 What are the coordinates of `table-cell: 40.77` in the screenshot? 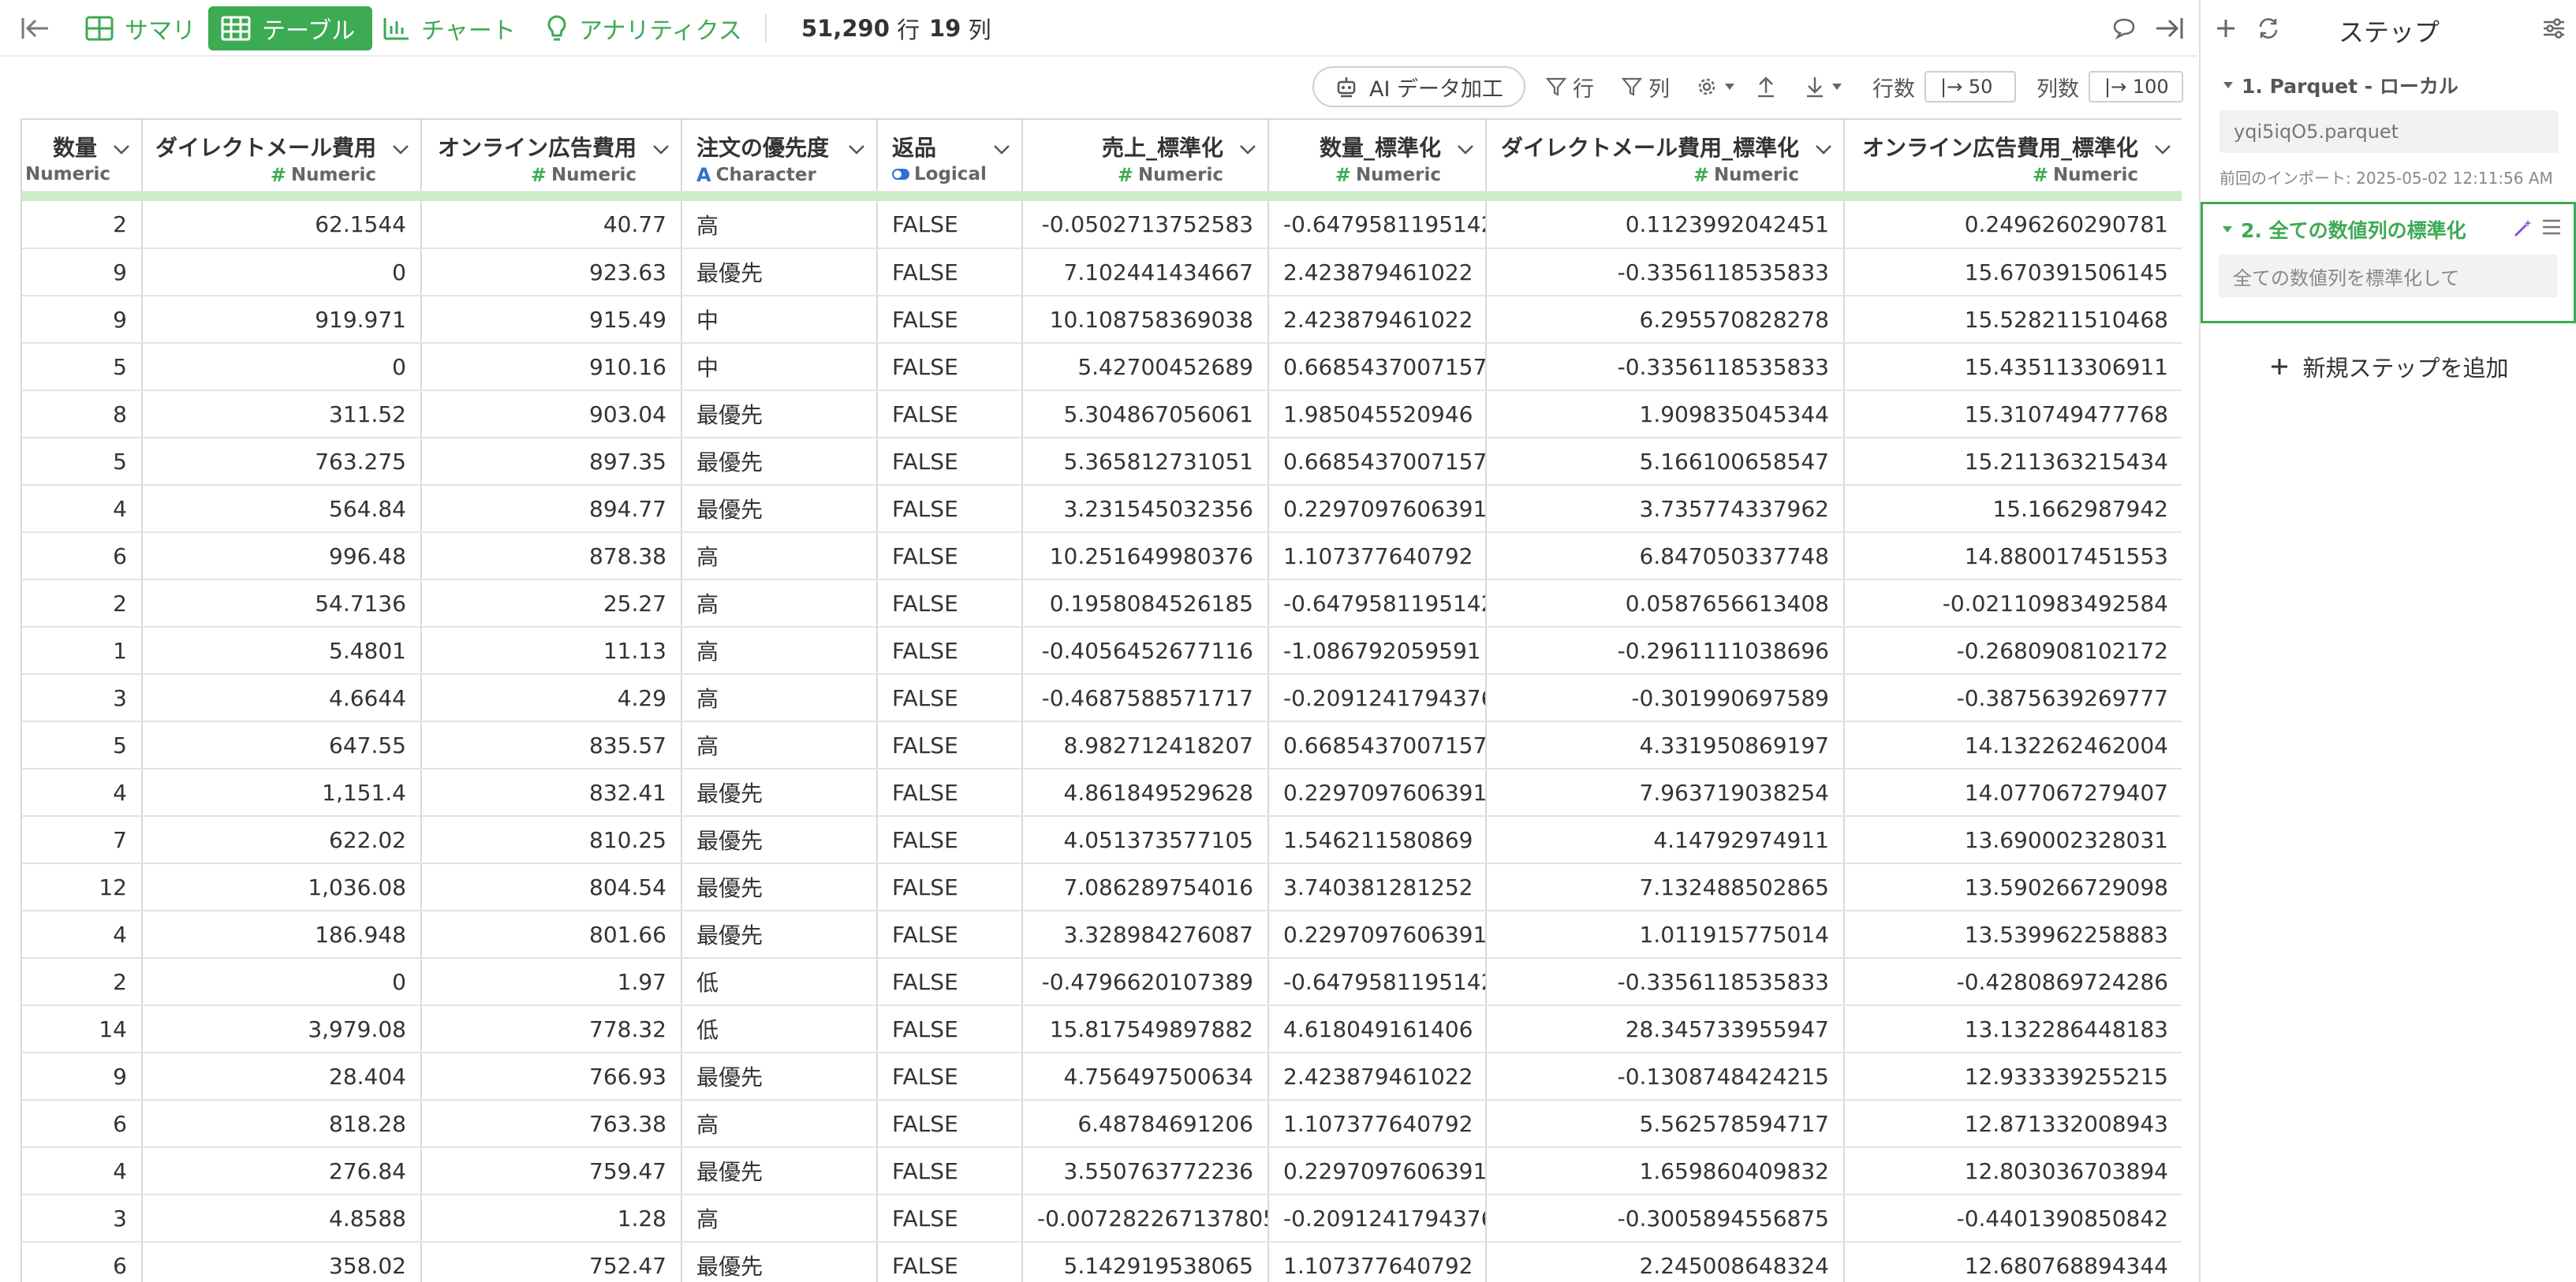 It's located at (551, 225).